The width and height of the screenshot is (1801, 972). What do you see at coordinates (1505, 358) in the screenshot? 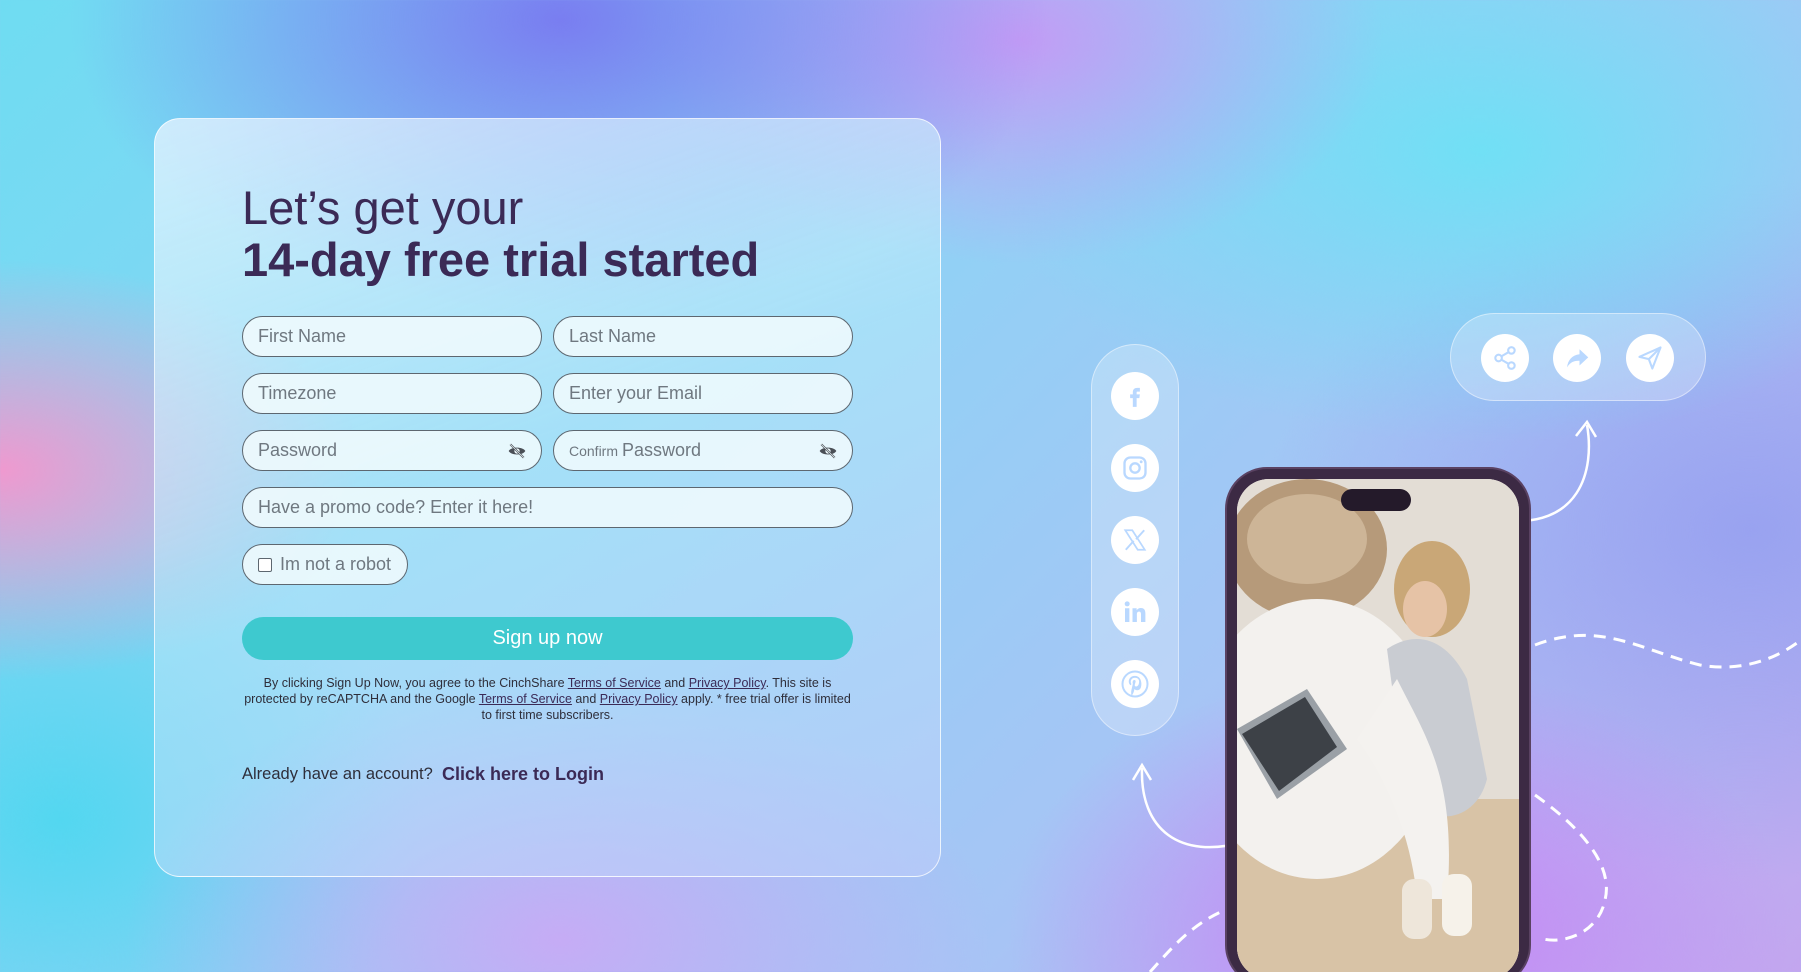
I see `share-icon` at bounding box center [1505, 358].